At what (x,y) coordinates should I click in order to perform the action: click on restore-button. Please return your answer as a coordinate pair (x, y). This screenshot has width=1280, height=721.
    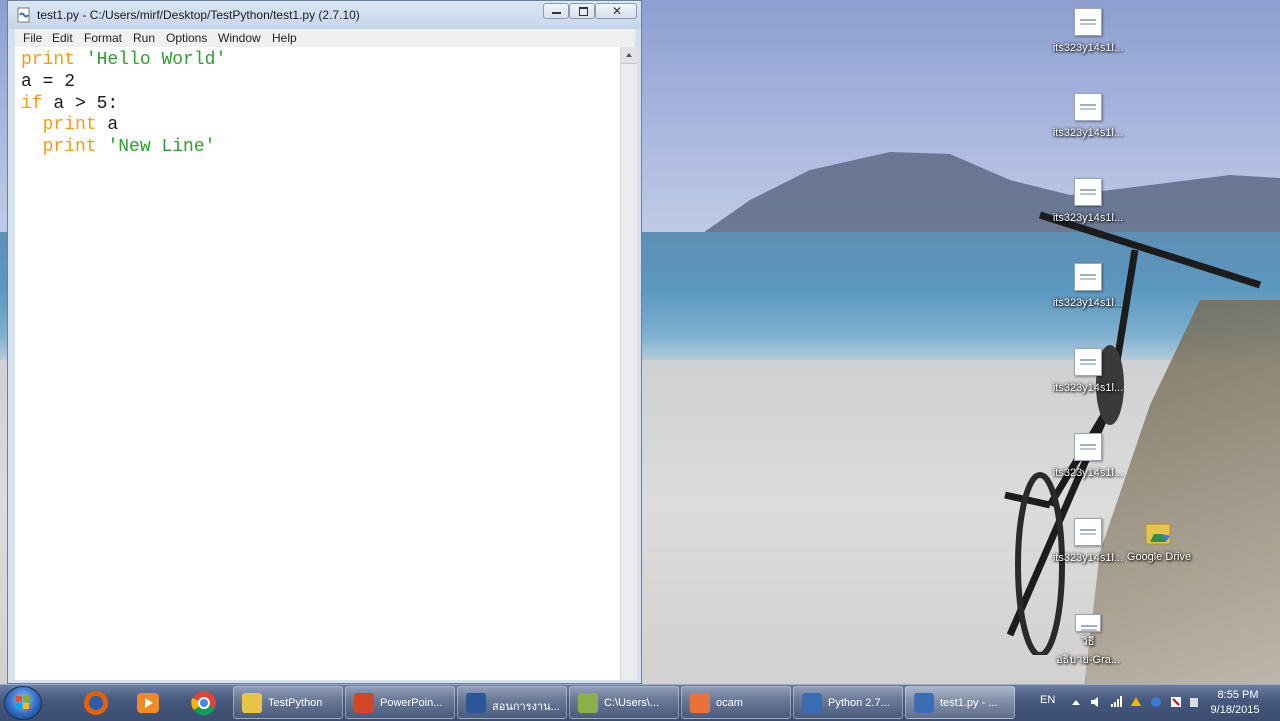
    Looking at the image, I should click on (582, 11).